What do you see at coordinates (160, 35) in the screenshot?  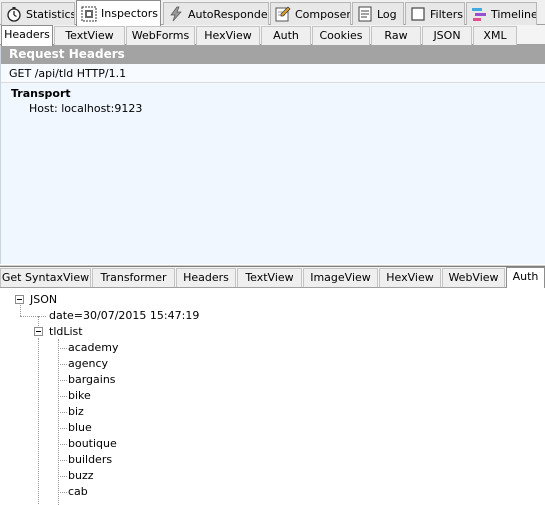 I see `tab-request-webforms: WebForms` at bounding box center [160, 35].